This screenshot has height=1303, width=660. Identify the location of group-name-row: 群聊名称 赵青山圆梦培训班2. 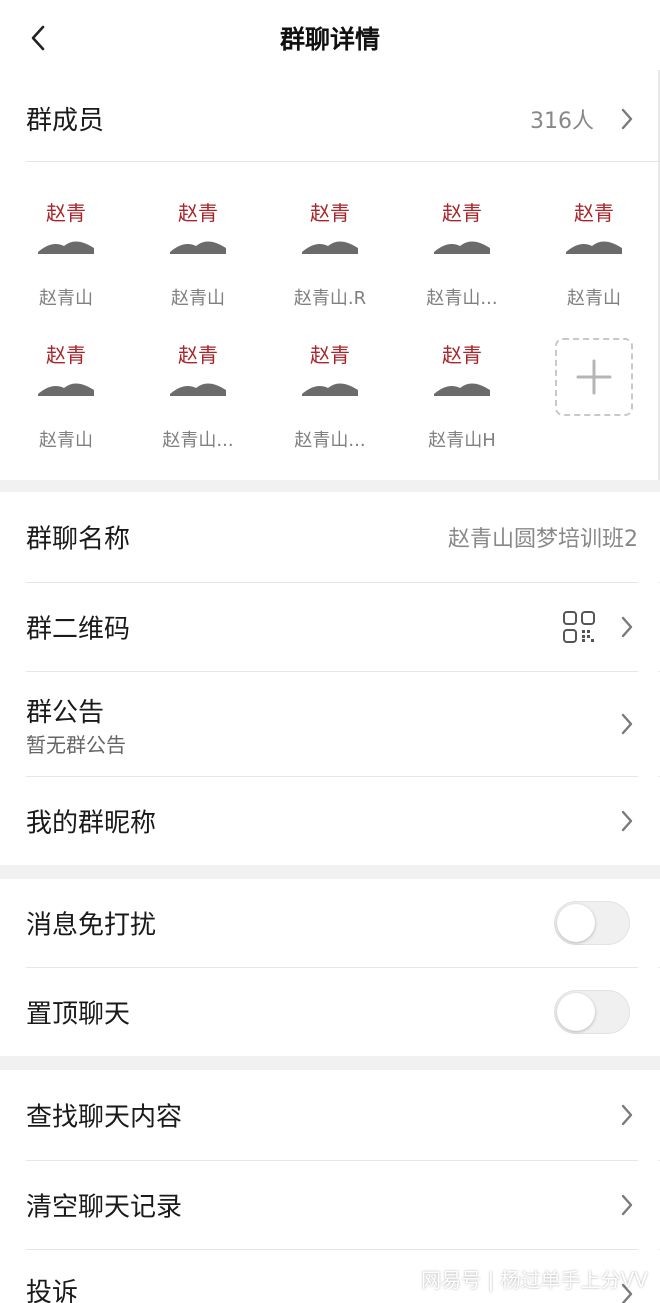
(330, 537).